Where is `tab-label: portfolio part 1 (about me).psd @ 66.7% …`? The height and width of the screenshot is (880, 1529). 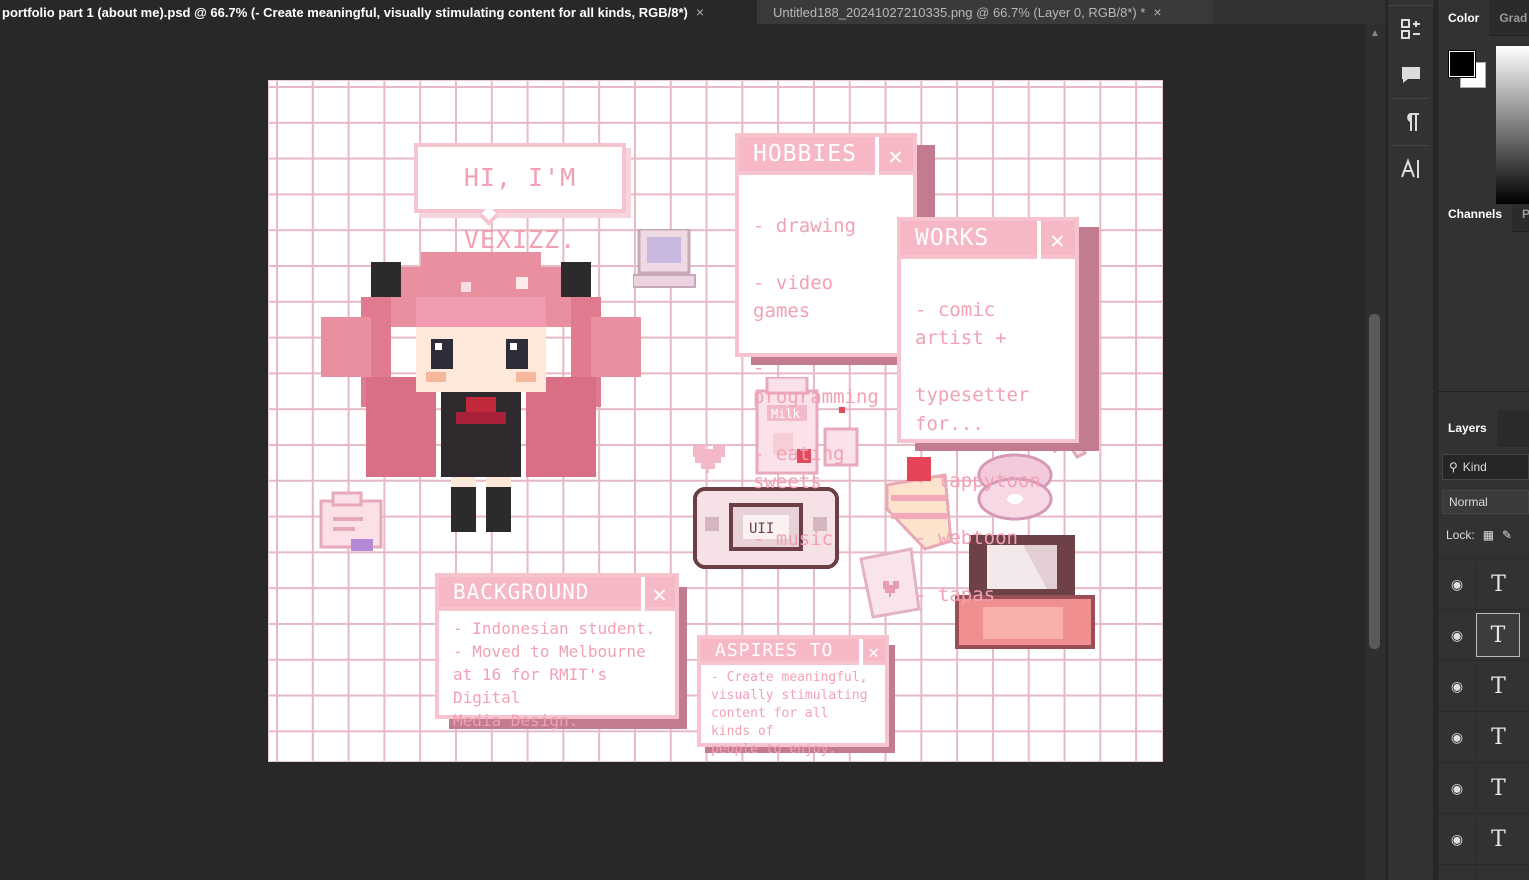 tab-label: portfolio part 1 (about me).psd @ 66.7% … is located at coordinates (345, 12).